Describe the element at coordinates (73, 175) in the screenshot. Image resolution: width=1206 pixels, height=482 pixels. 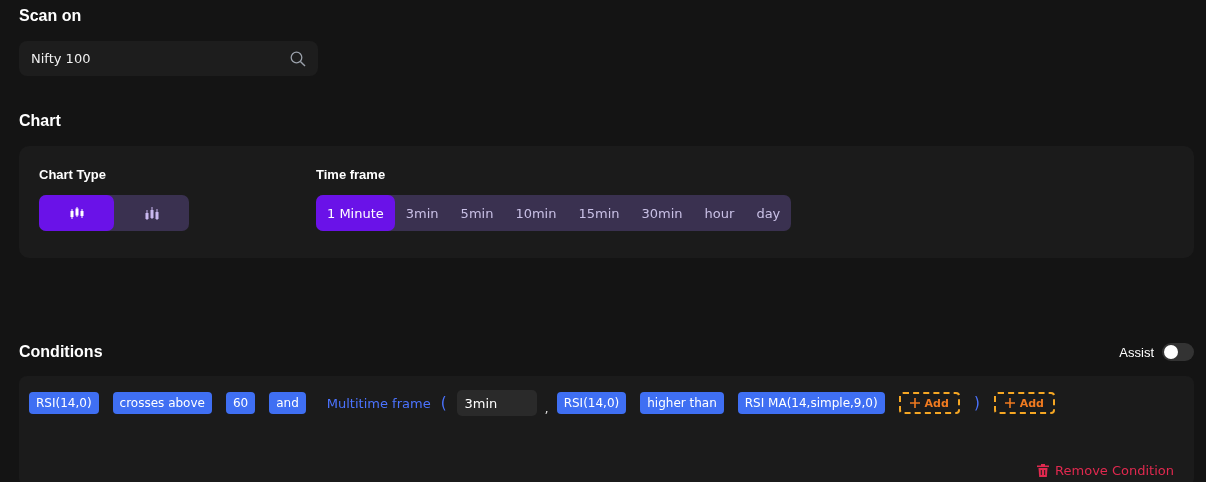
I see `field-label: Chart Type` at that location.